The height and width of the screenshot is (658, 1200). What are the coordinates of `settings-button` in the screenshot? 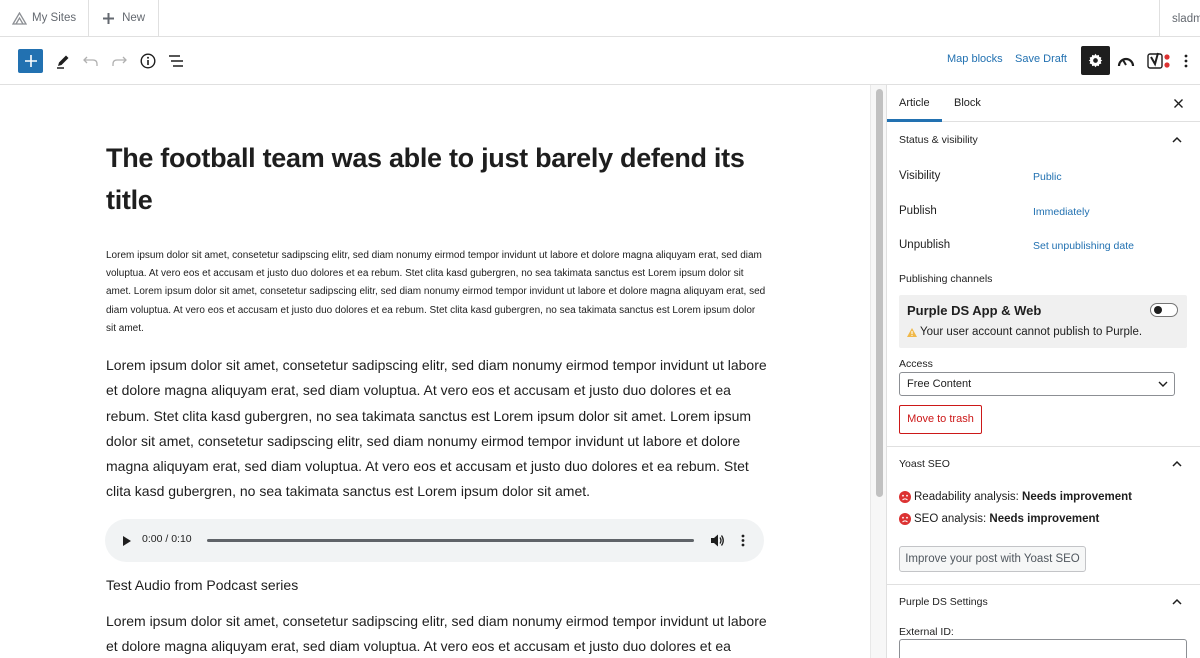 It's located at (1095, 60).